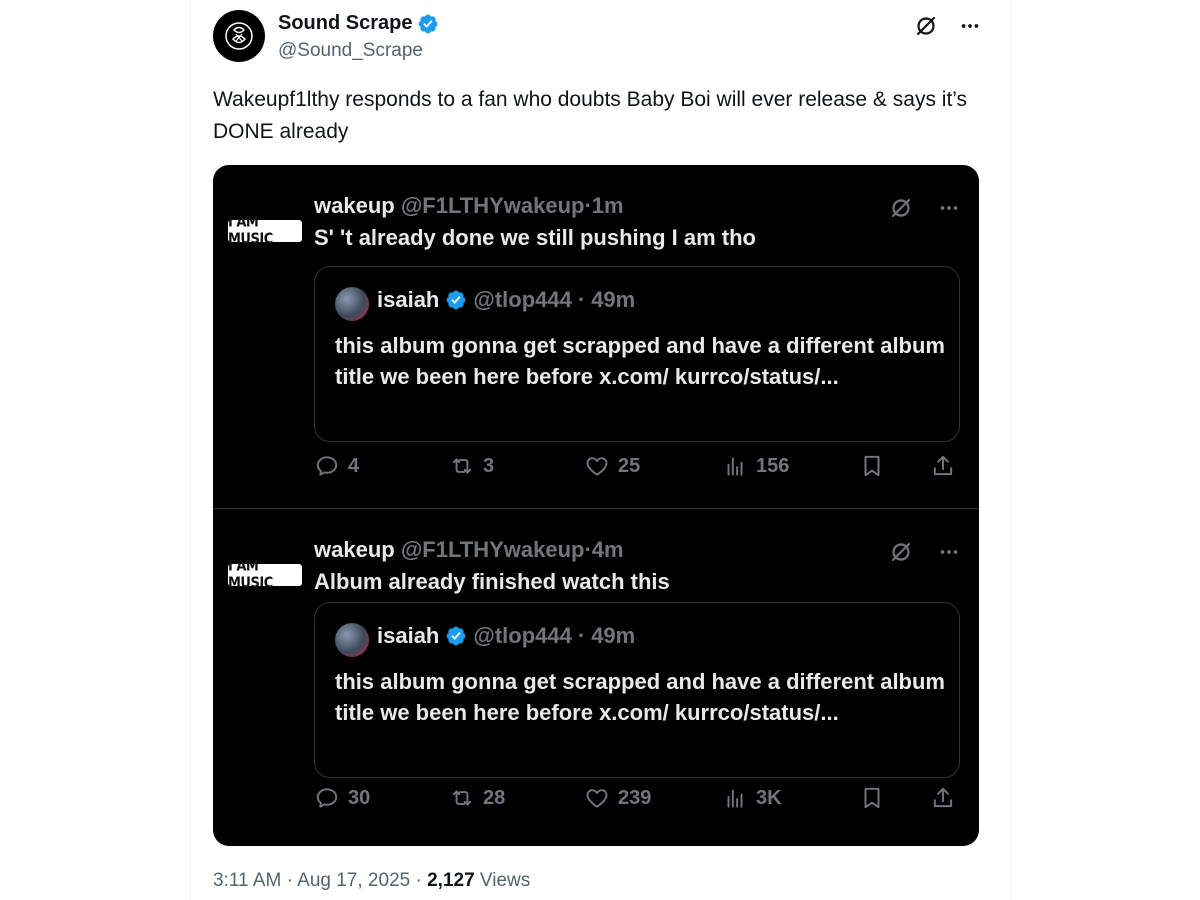 The image size is (1200, 900). Describe the element at coordinates (477, 798) in the screenshot. I see `repost-action: 28` at that location.